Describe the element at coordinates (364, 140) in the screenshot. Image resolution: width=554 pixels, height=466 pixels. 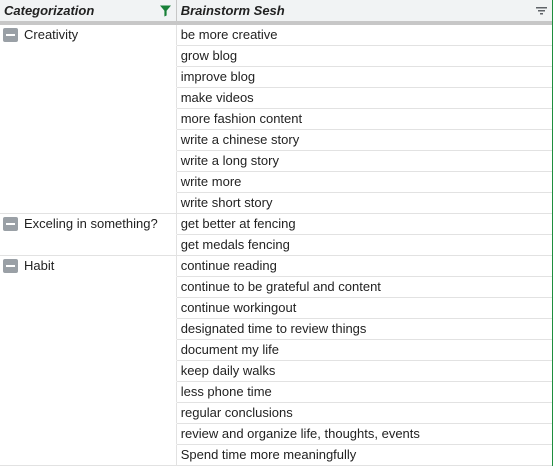
I see `item-cell: write a chinese story` at that location.